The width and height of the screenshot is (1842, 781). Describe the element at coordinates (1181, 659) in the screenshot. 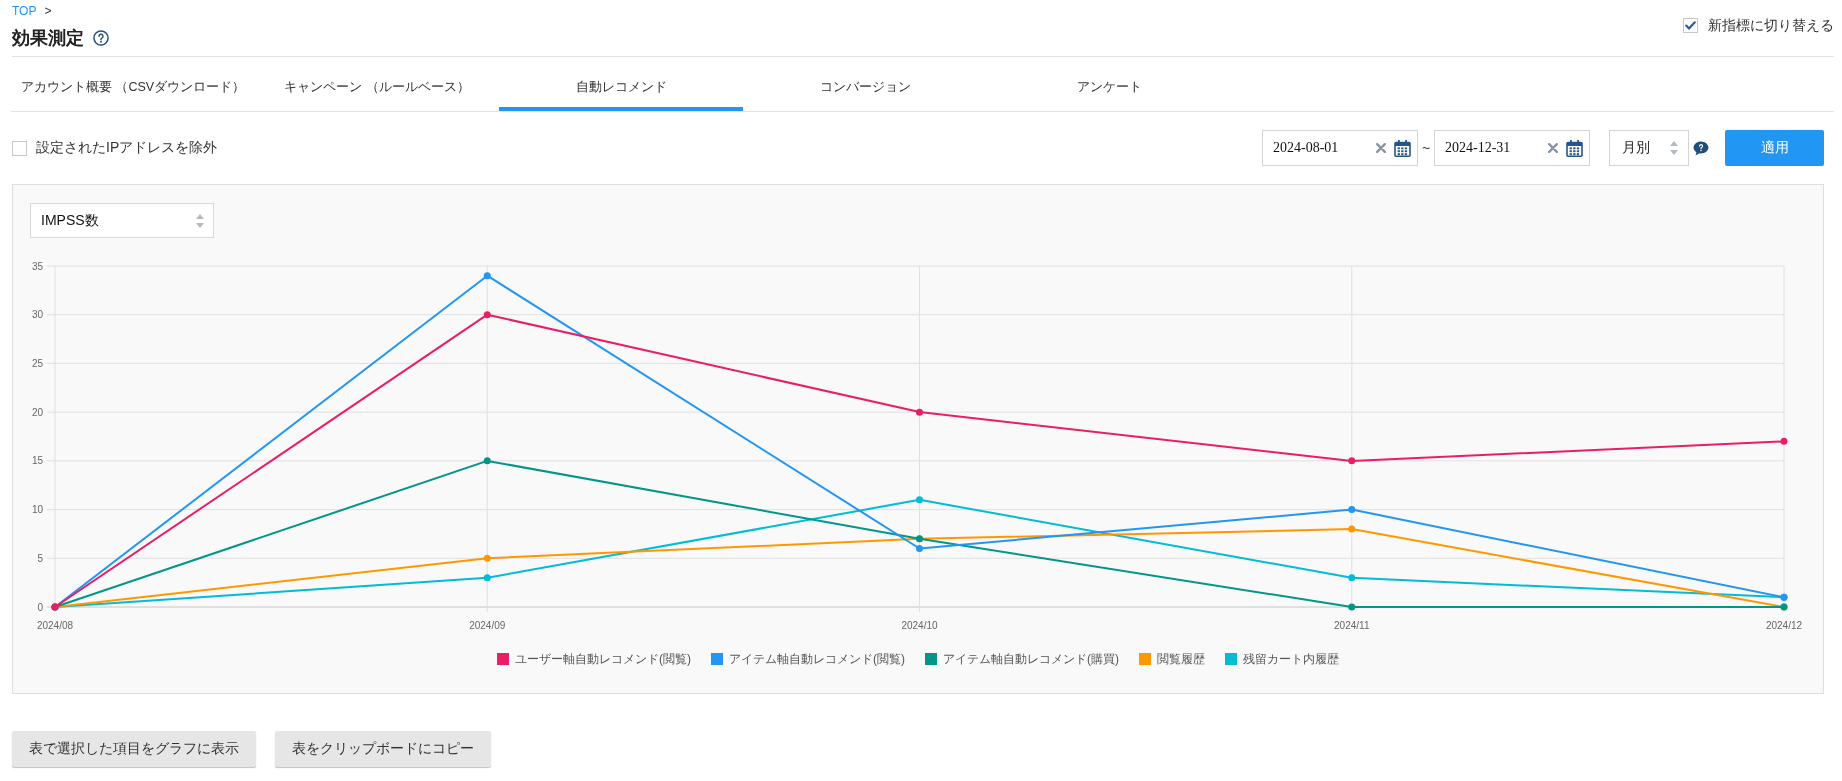

I see `legend-label: 閲覧履歴` at that location.